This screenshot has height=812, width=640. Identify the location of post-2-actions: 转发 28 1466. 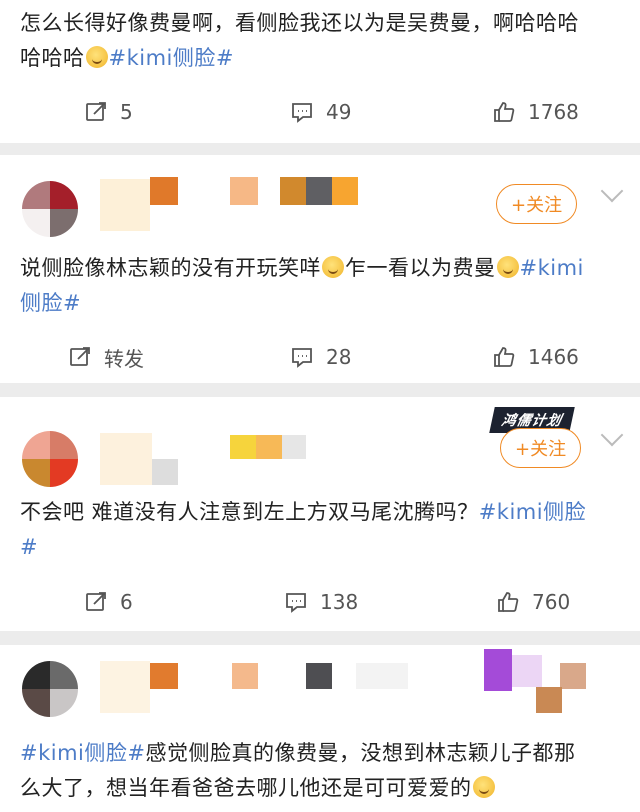
(320, 357).